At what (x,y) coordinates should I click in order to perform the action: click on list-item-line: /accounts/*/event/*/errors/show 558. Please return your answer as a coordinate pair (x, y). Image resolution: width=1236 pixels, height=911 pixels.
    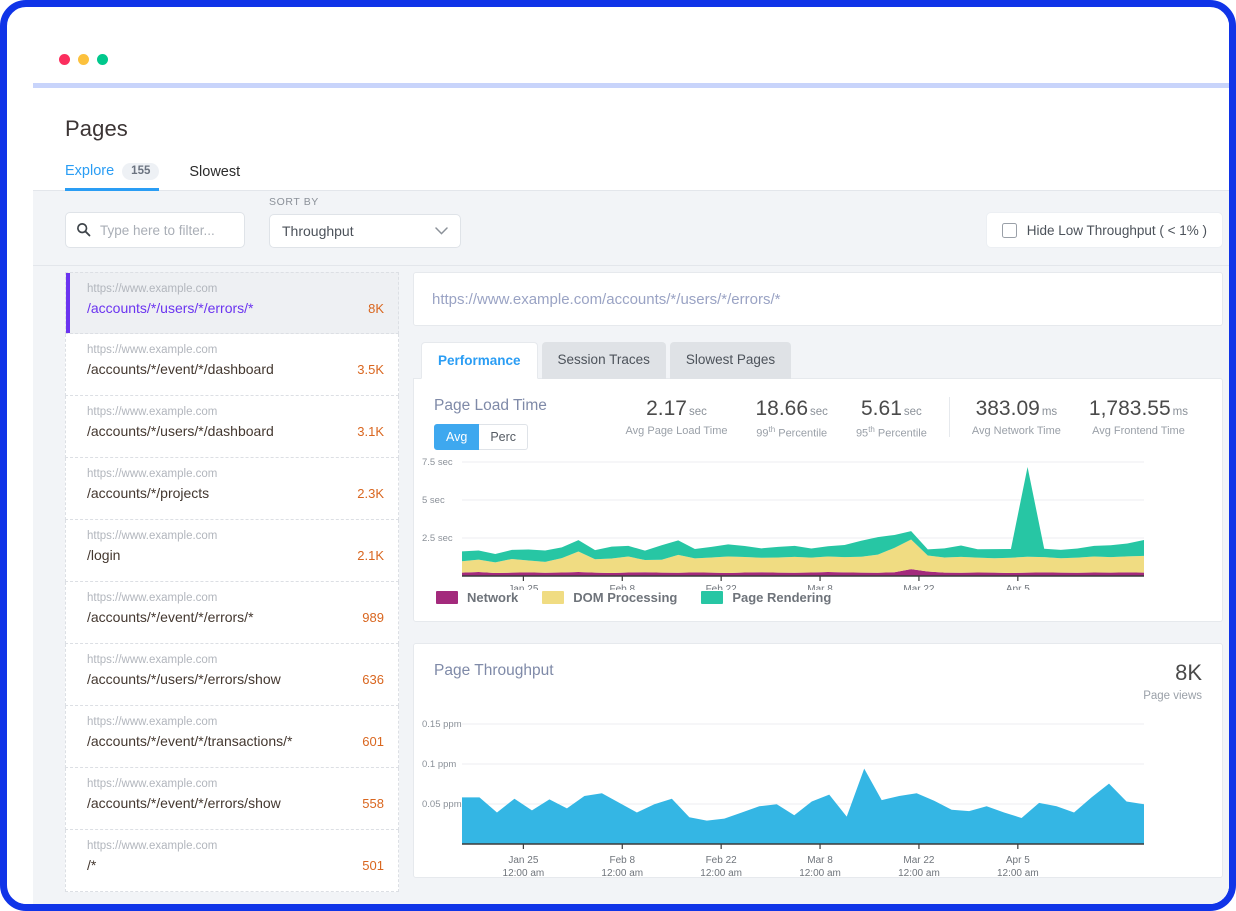
    Looking at the image, I should click on (235, 803).